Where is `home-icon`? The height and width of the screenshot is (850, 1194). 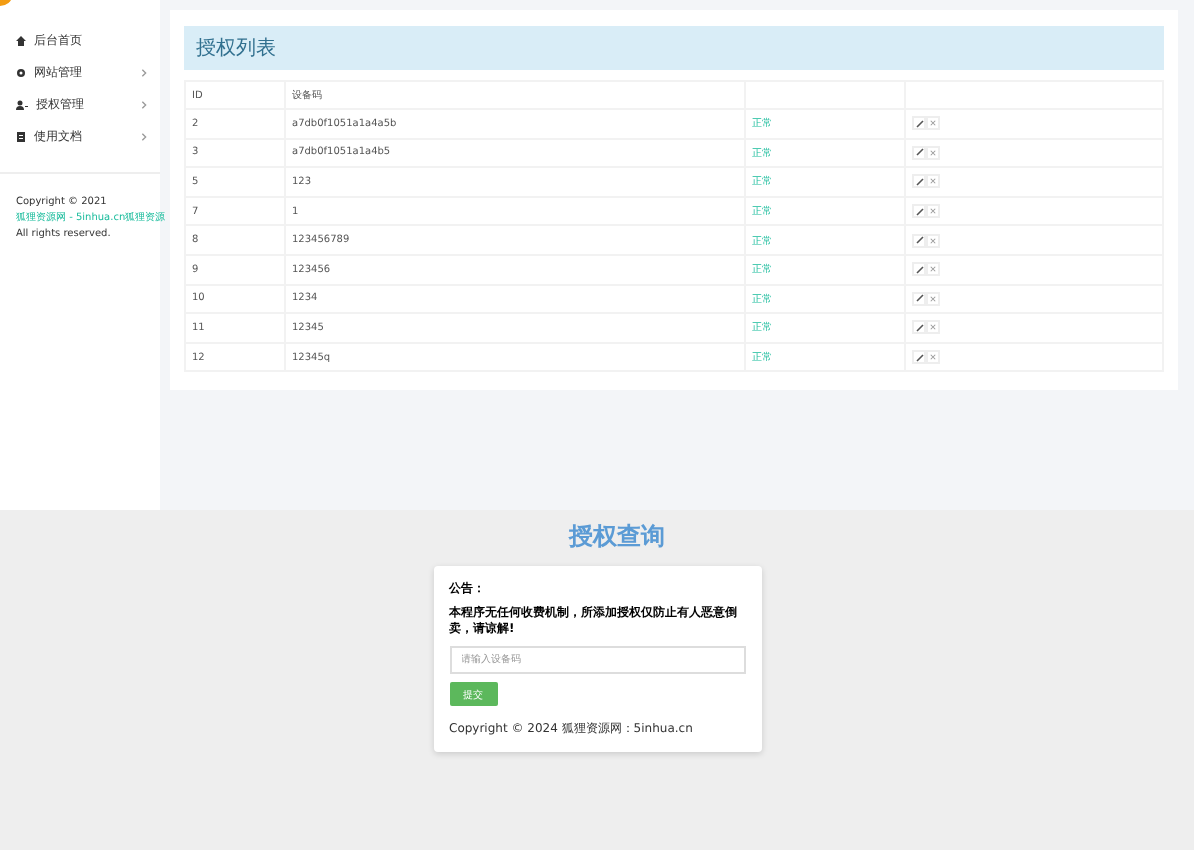 home-icon is located at coordinates (21, 40).